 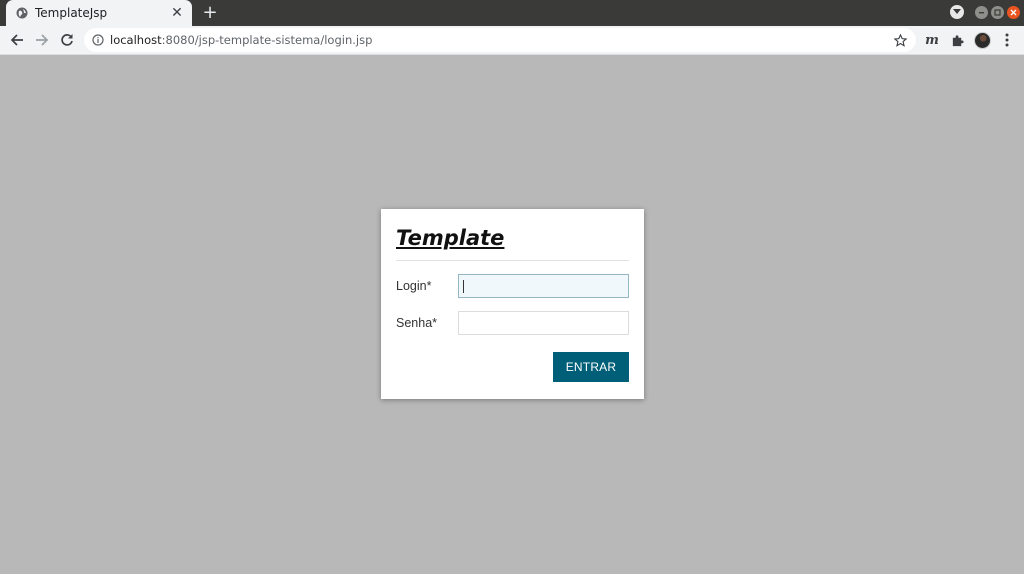 What do you see at coordinates (512, 260) in the screenshot?
I see `title-divider` at bounding box center [512, 260].